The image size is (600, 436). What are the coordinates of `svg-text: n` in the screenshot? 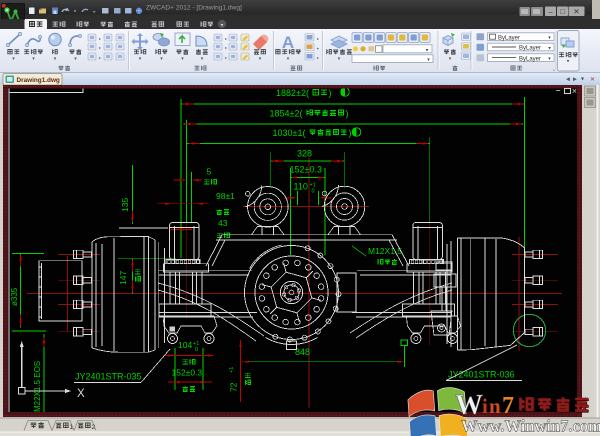 It's located at (495, 406).